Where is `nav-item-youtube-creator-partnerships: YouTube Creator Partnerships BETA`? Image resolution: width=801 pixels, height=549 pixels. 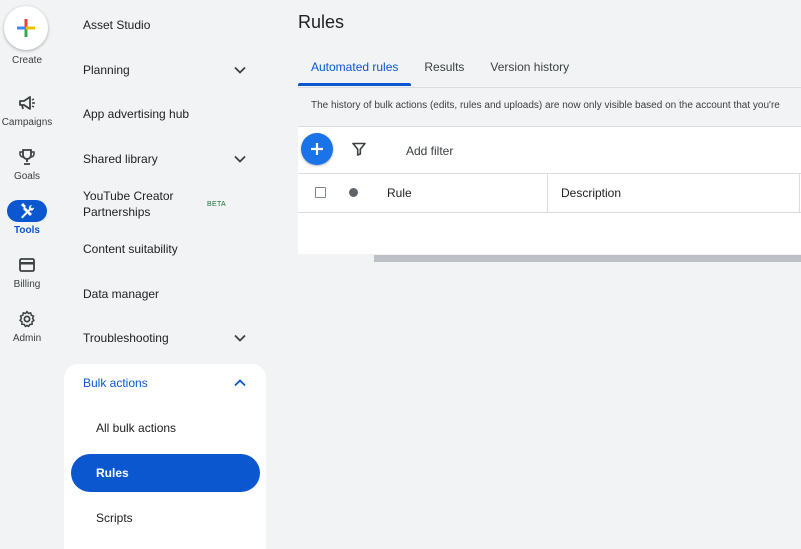 nav-item-youtube-creator-partnerships: YouTube Creator Partnerships BETA is located at coordinates (165, 204).